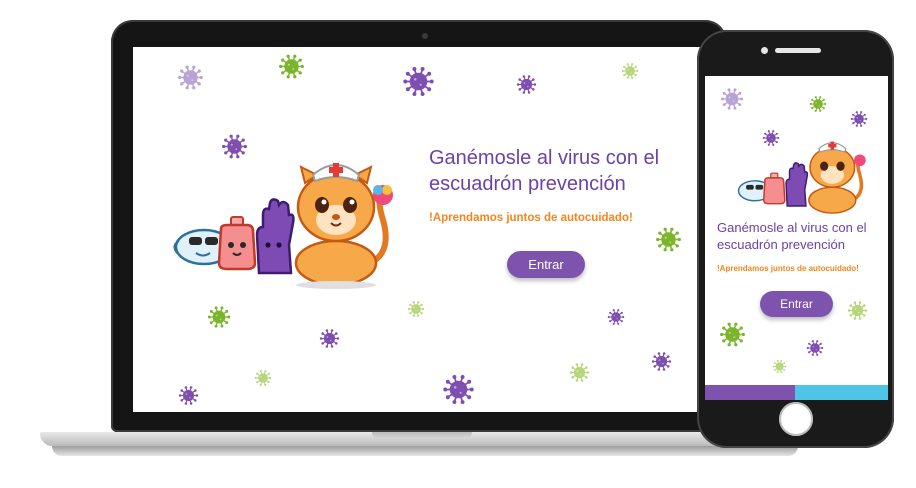 This screenshot has height=488, width=916. I want to click on laptop-notch, so click(422, 435).